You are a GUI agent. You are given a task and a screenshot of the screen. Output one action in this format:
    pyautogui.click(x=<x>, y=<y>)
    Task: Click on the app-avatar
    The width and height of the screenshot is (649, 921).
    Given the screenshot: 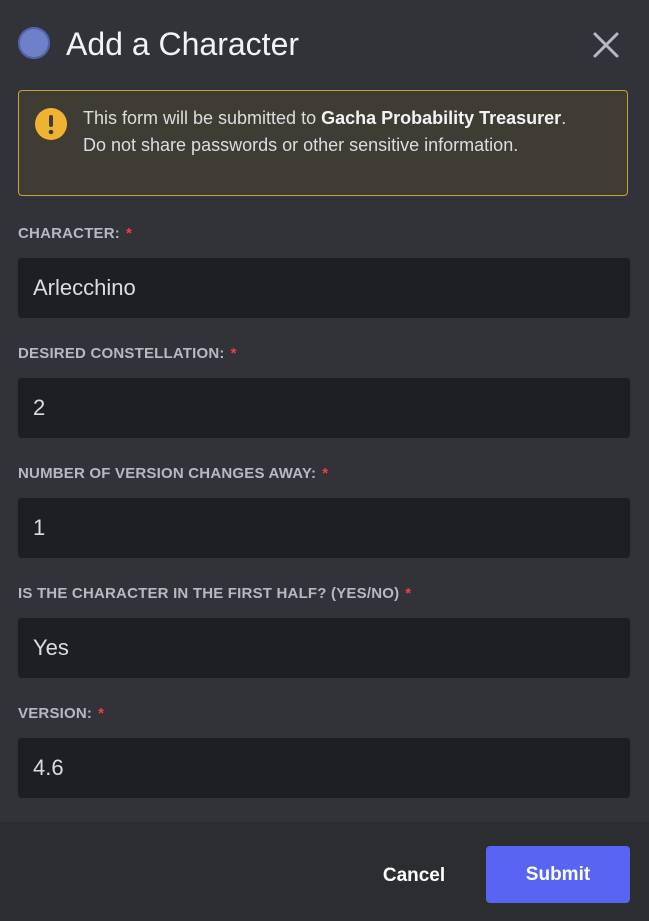 What is the action you would take?
    pyautogui.click(x=34, y=43)
    